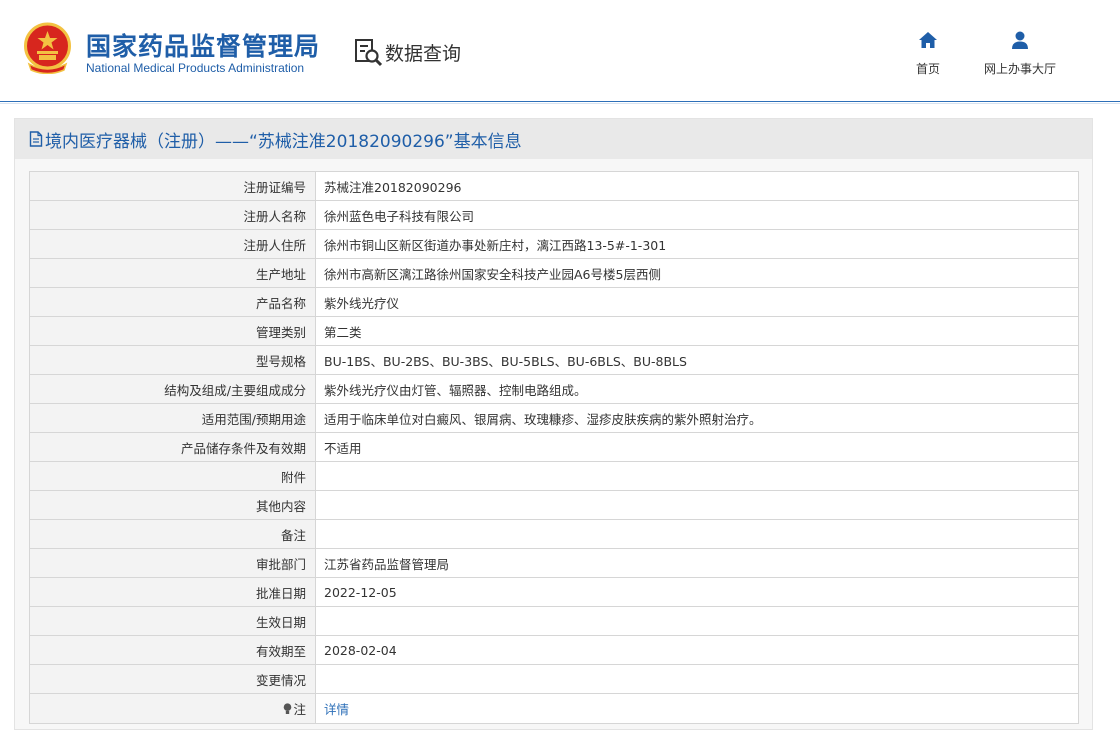 The image size is (1120, 746). What do you see at coordinates (336, 709) in the screenshot?
I see `details-link: 详情` at bounding box center [336, 709].